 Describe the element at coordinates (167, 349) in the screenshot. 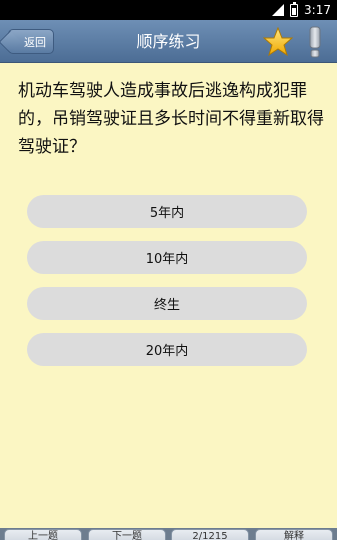

I see `answer-option: 20年内` at that location.